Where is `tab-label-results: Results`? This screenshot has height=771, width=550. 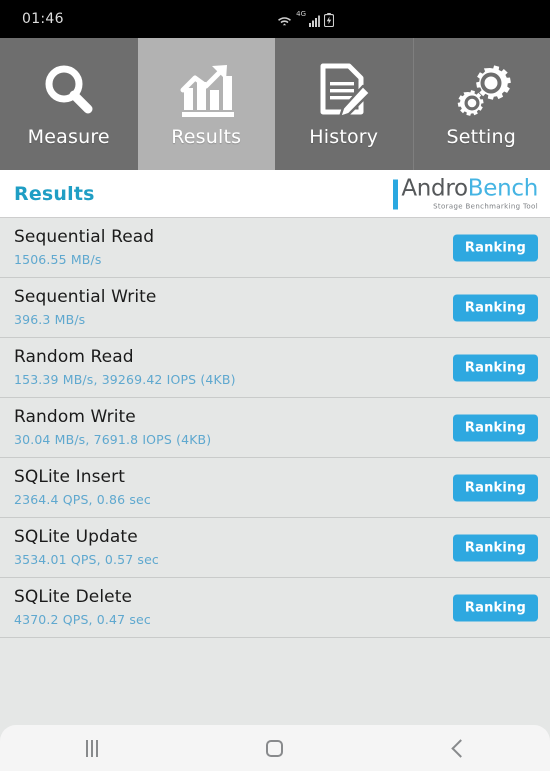
tab-label-results: Results is located at coordinates (206, 137).